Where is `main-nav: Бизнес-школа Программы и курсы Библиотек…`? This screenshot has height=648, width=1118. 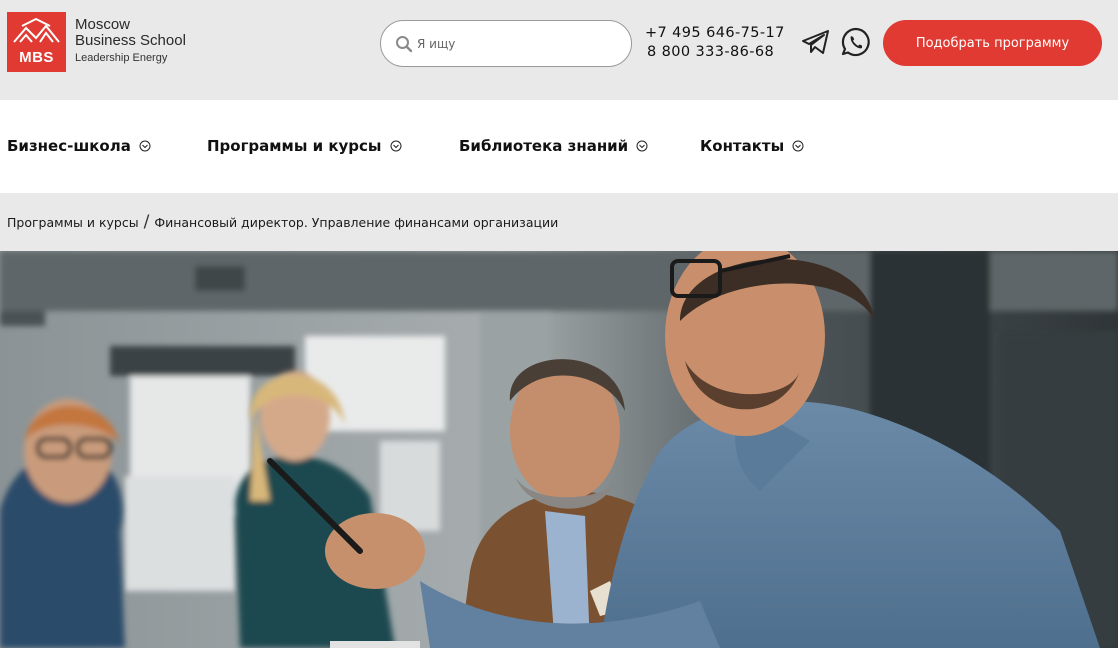
main-nav: Бизнес-школа Программы и курсы Библиотек… is located at coordinates (559, 146).